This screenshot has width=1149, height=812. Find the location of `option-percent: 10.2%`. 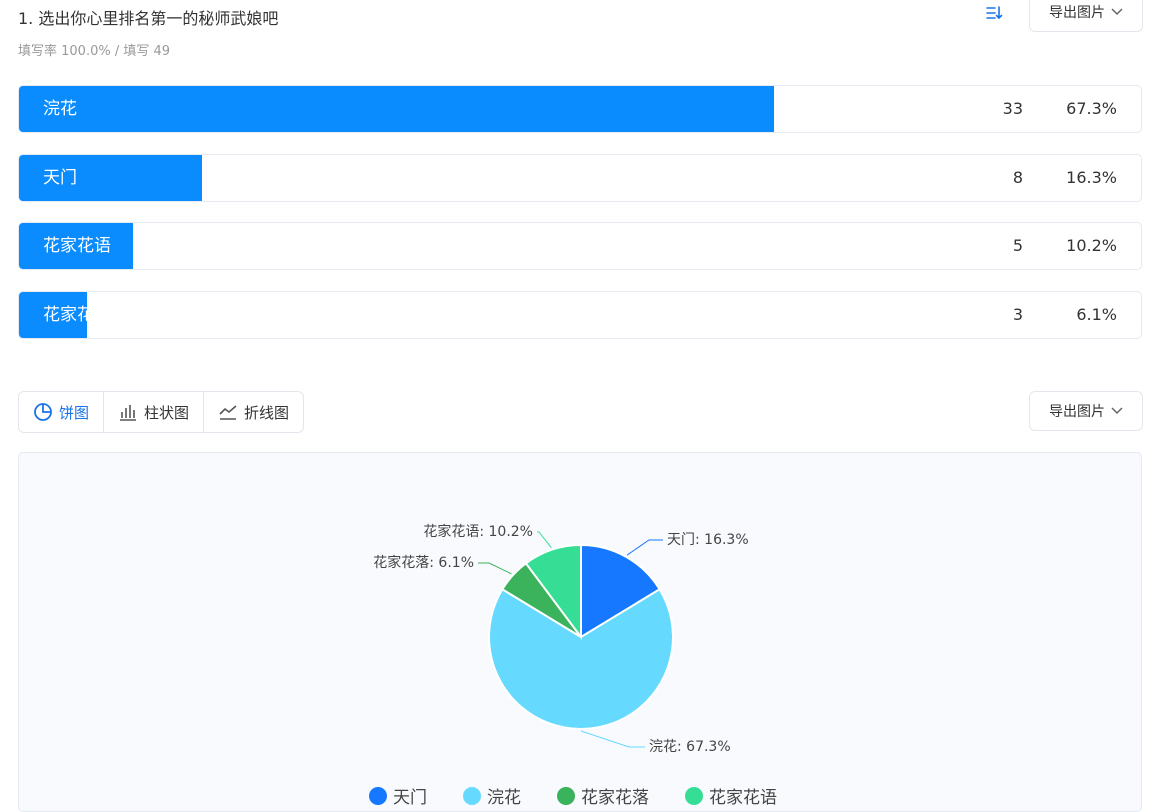

option-percent: 10.2% is located at coordinates (1091, 245).